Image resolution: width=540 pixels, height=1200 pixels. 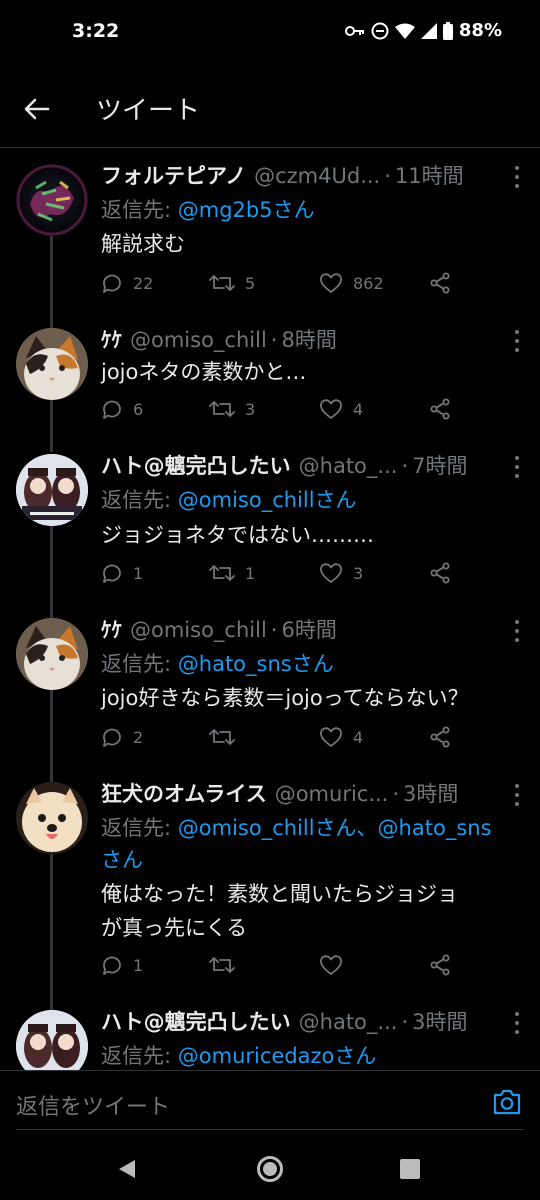 I want to click on reply-count: 6, so click(x=138, y=409).